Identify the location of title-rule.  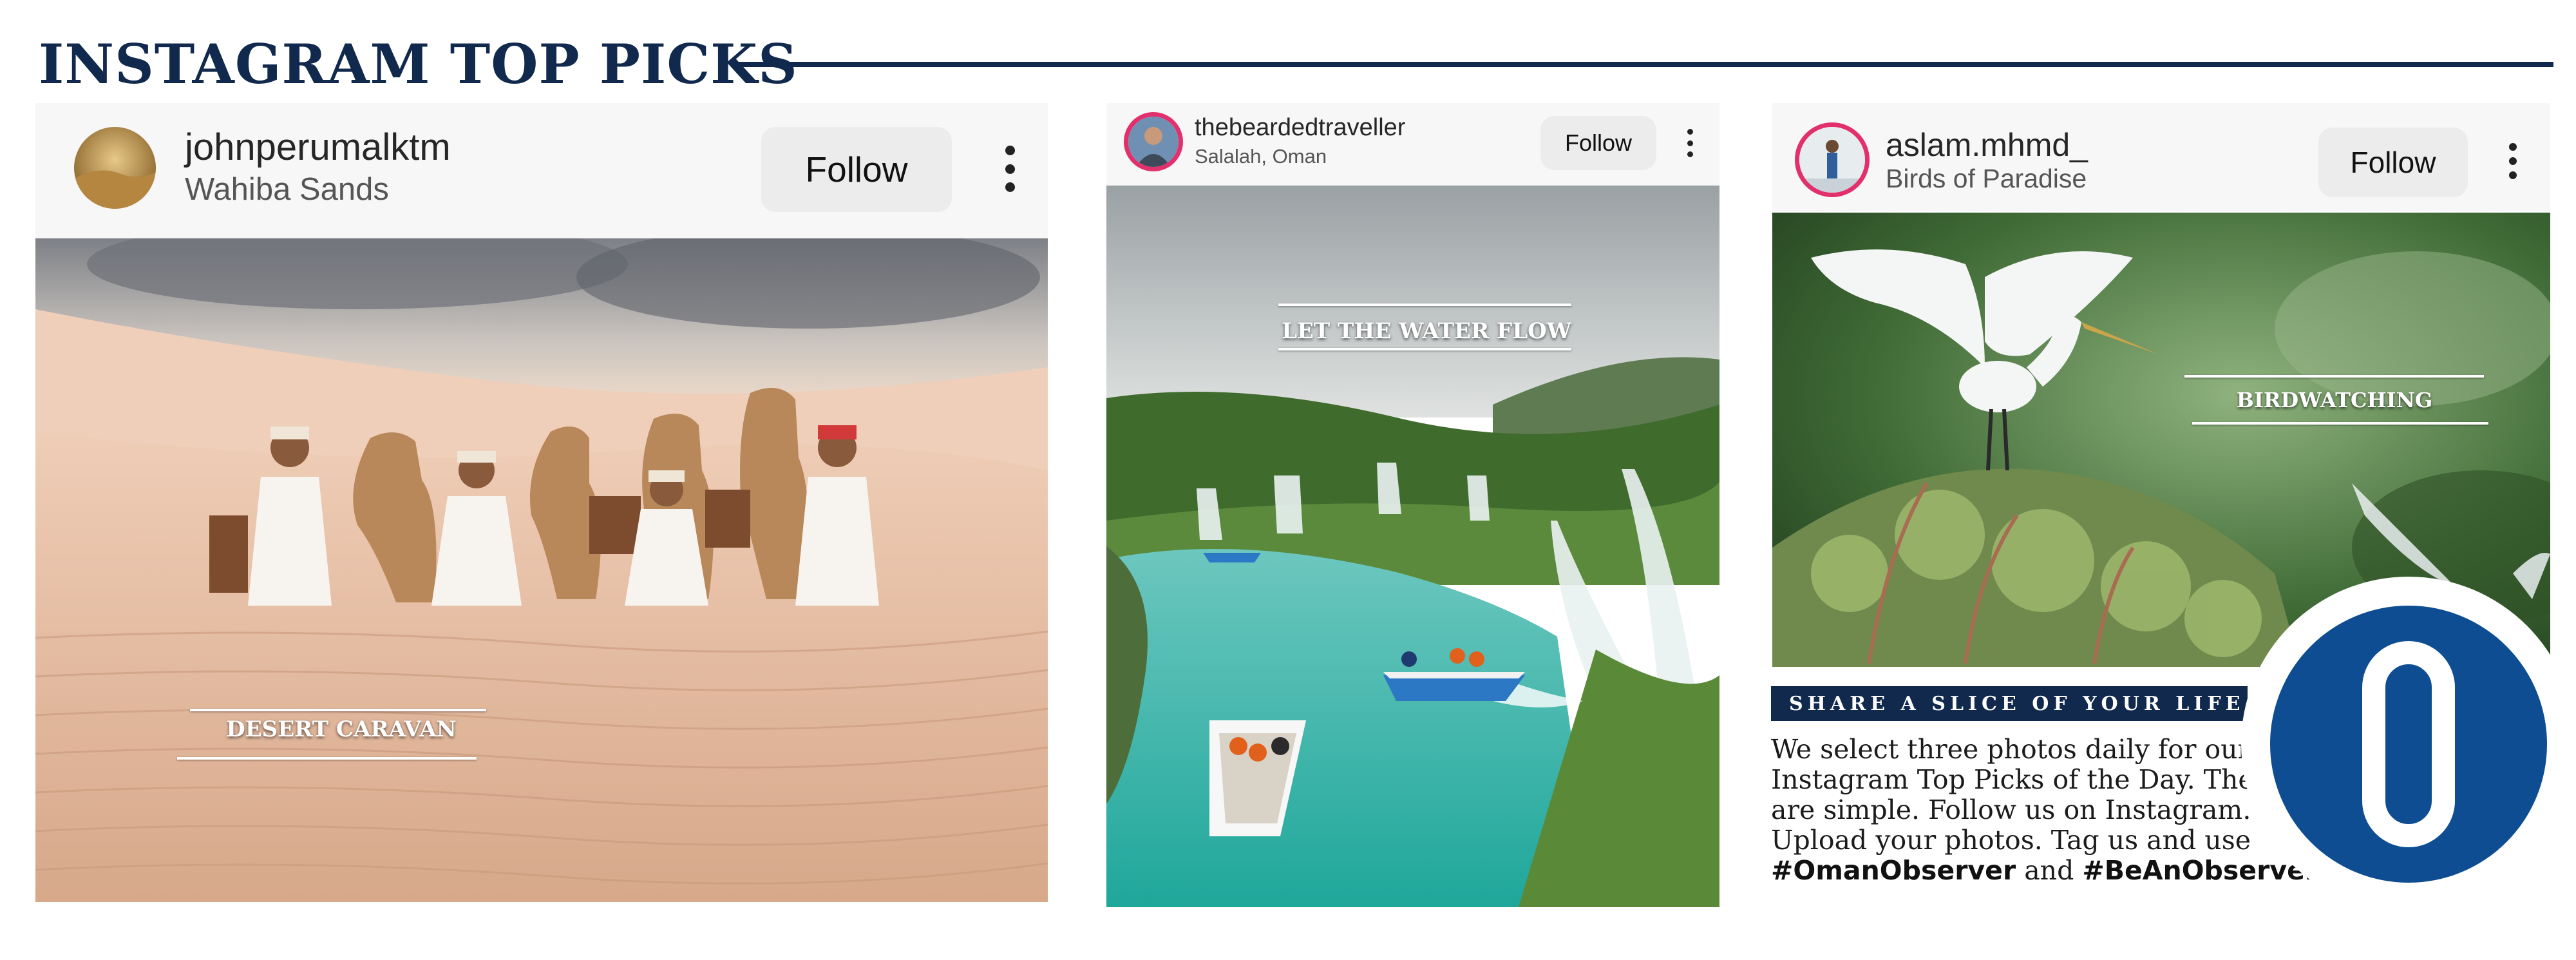
(1642, 64).